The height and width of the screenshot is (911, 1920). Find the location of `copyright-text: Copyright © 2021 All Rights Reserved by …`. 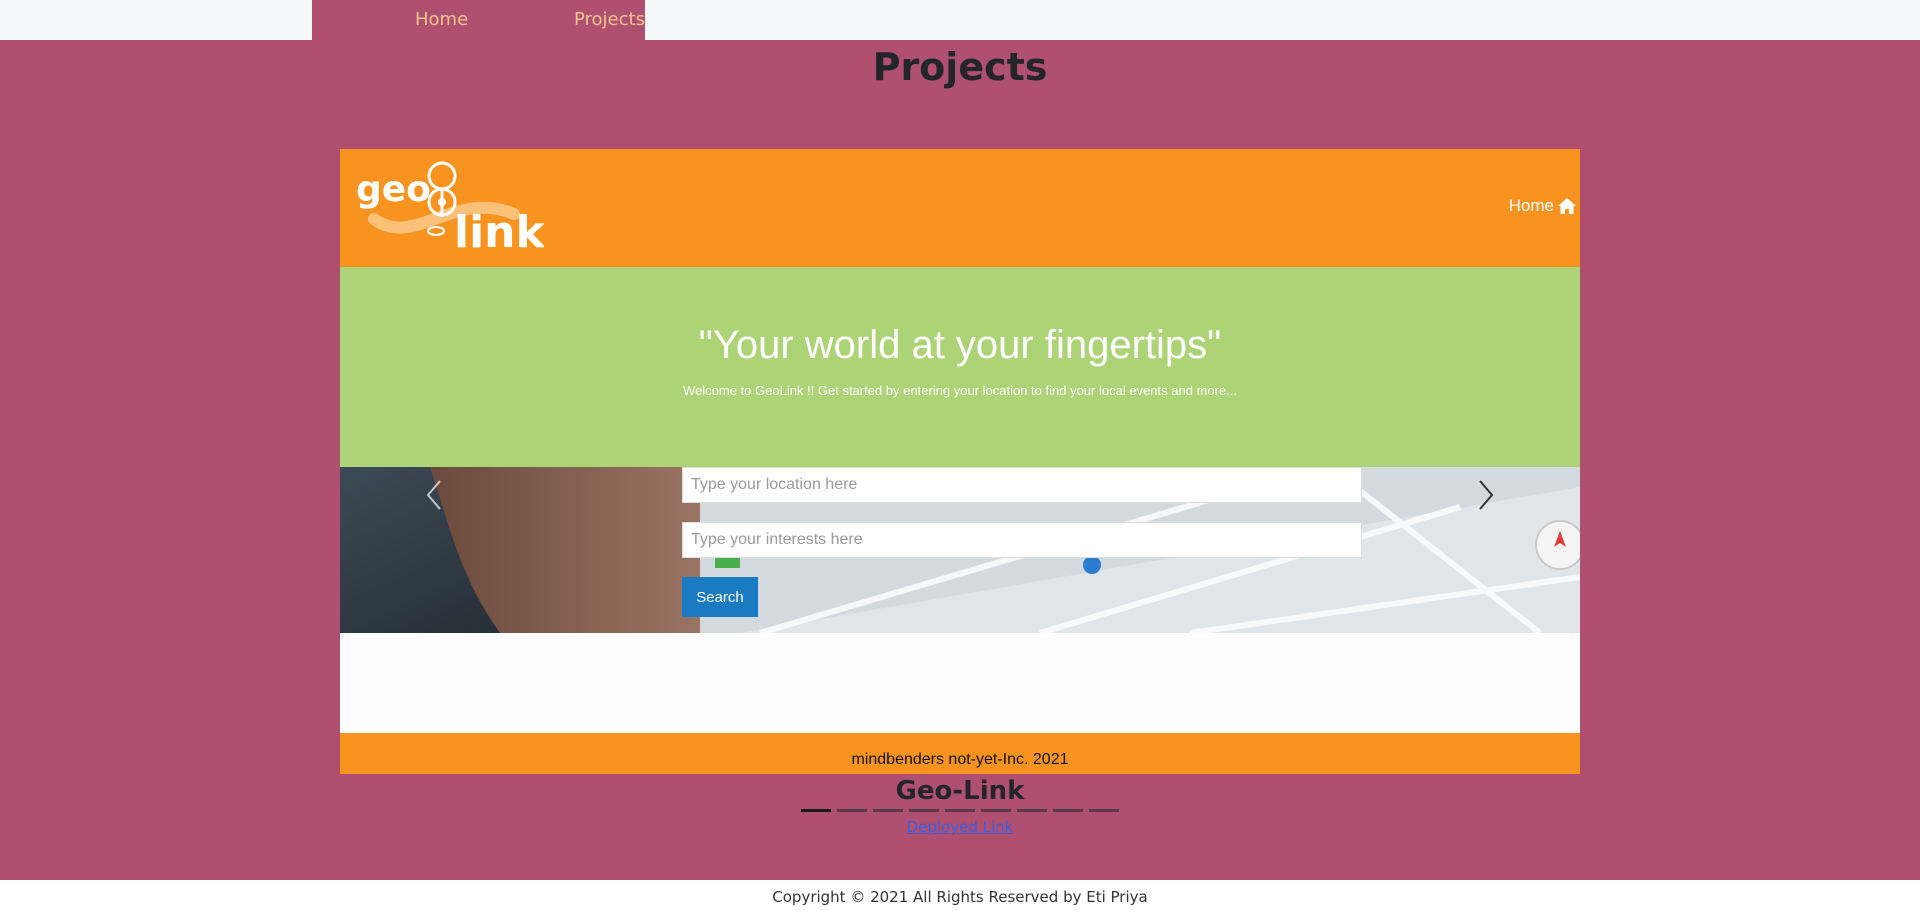

copyright-text: Copyright © 2021 All Rights Reserved by … is located at coordinates (960, 897).